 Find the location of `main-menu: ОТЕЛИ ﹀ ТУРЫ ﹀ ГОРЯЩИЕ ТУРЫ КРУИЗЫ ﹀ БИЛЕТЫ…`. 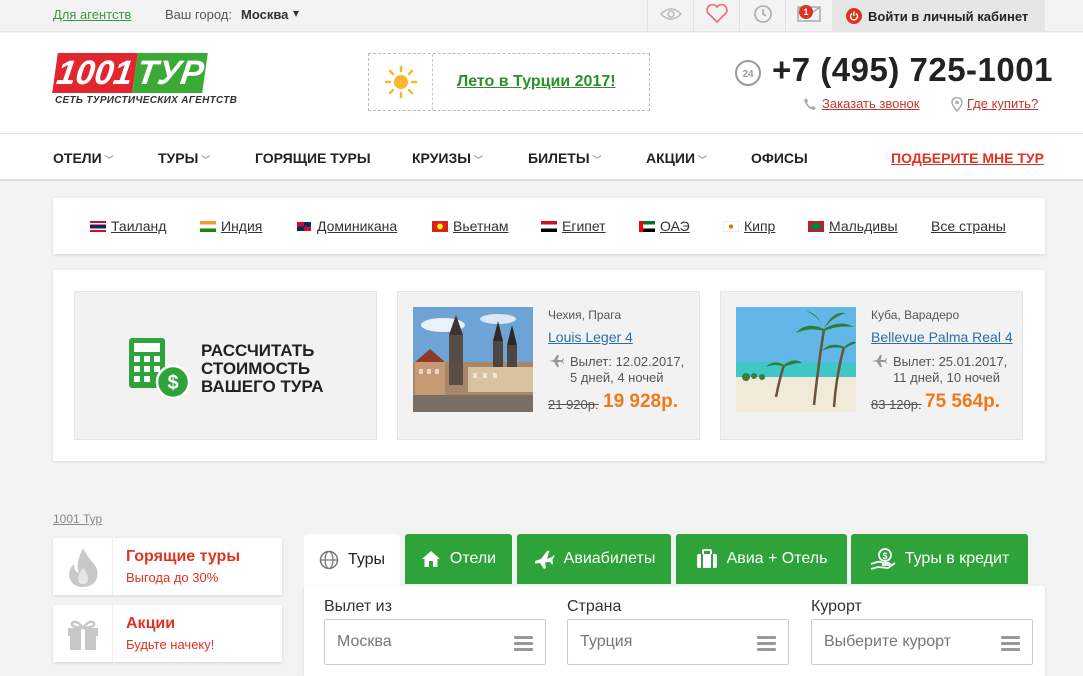

main-menu: ОТЕЛИ ﹀ ТУРЫ ﹀ ГОРЯЩИЕ ТУРЫ КРУИЗЫ ﹀ БИЛЕТЫ… is located at coordinates (541, 157).